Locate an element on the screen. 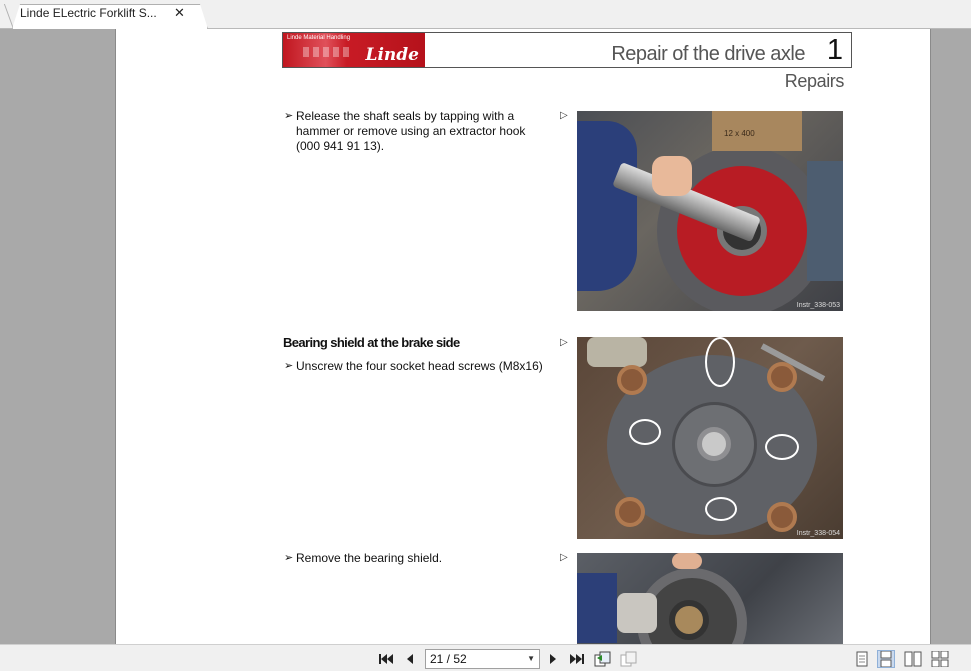 Image resolution: width=971 pixels, height=671 pixels. first-page-icon is located at coordinates (386, 659).